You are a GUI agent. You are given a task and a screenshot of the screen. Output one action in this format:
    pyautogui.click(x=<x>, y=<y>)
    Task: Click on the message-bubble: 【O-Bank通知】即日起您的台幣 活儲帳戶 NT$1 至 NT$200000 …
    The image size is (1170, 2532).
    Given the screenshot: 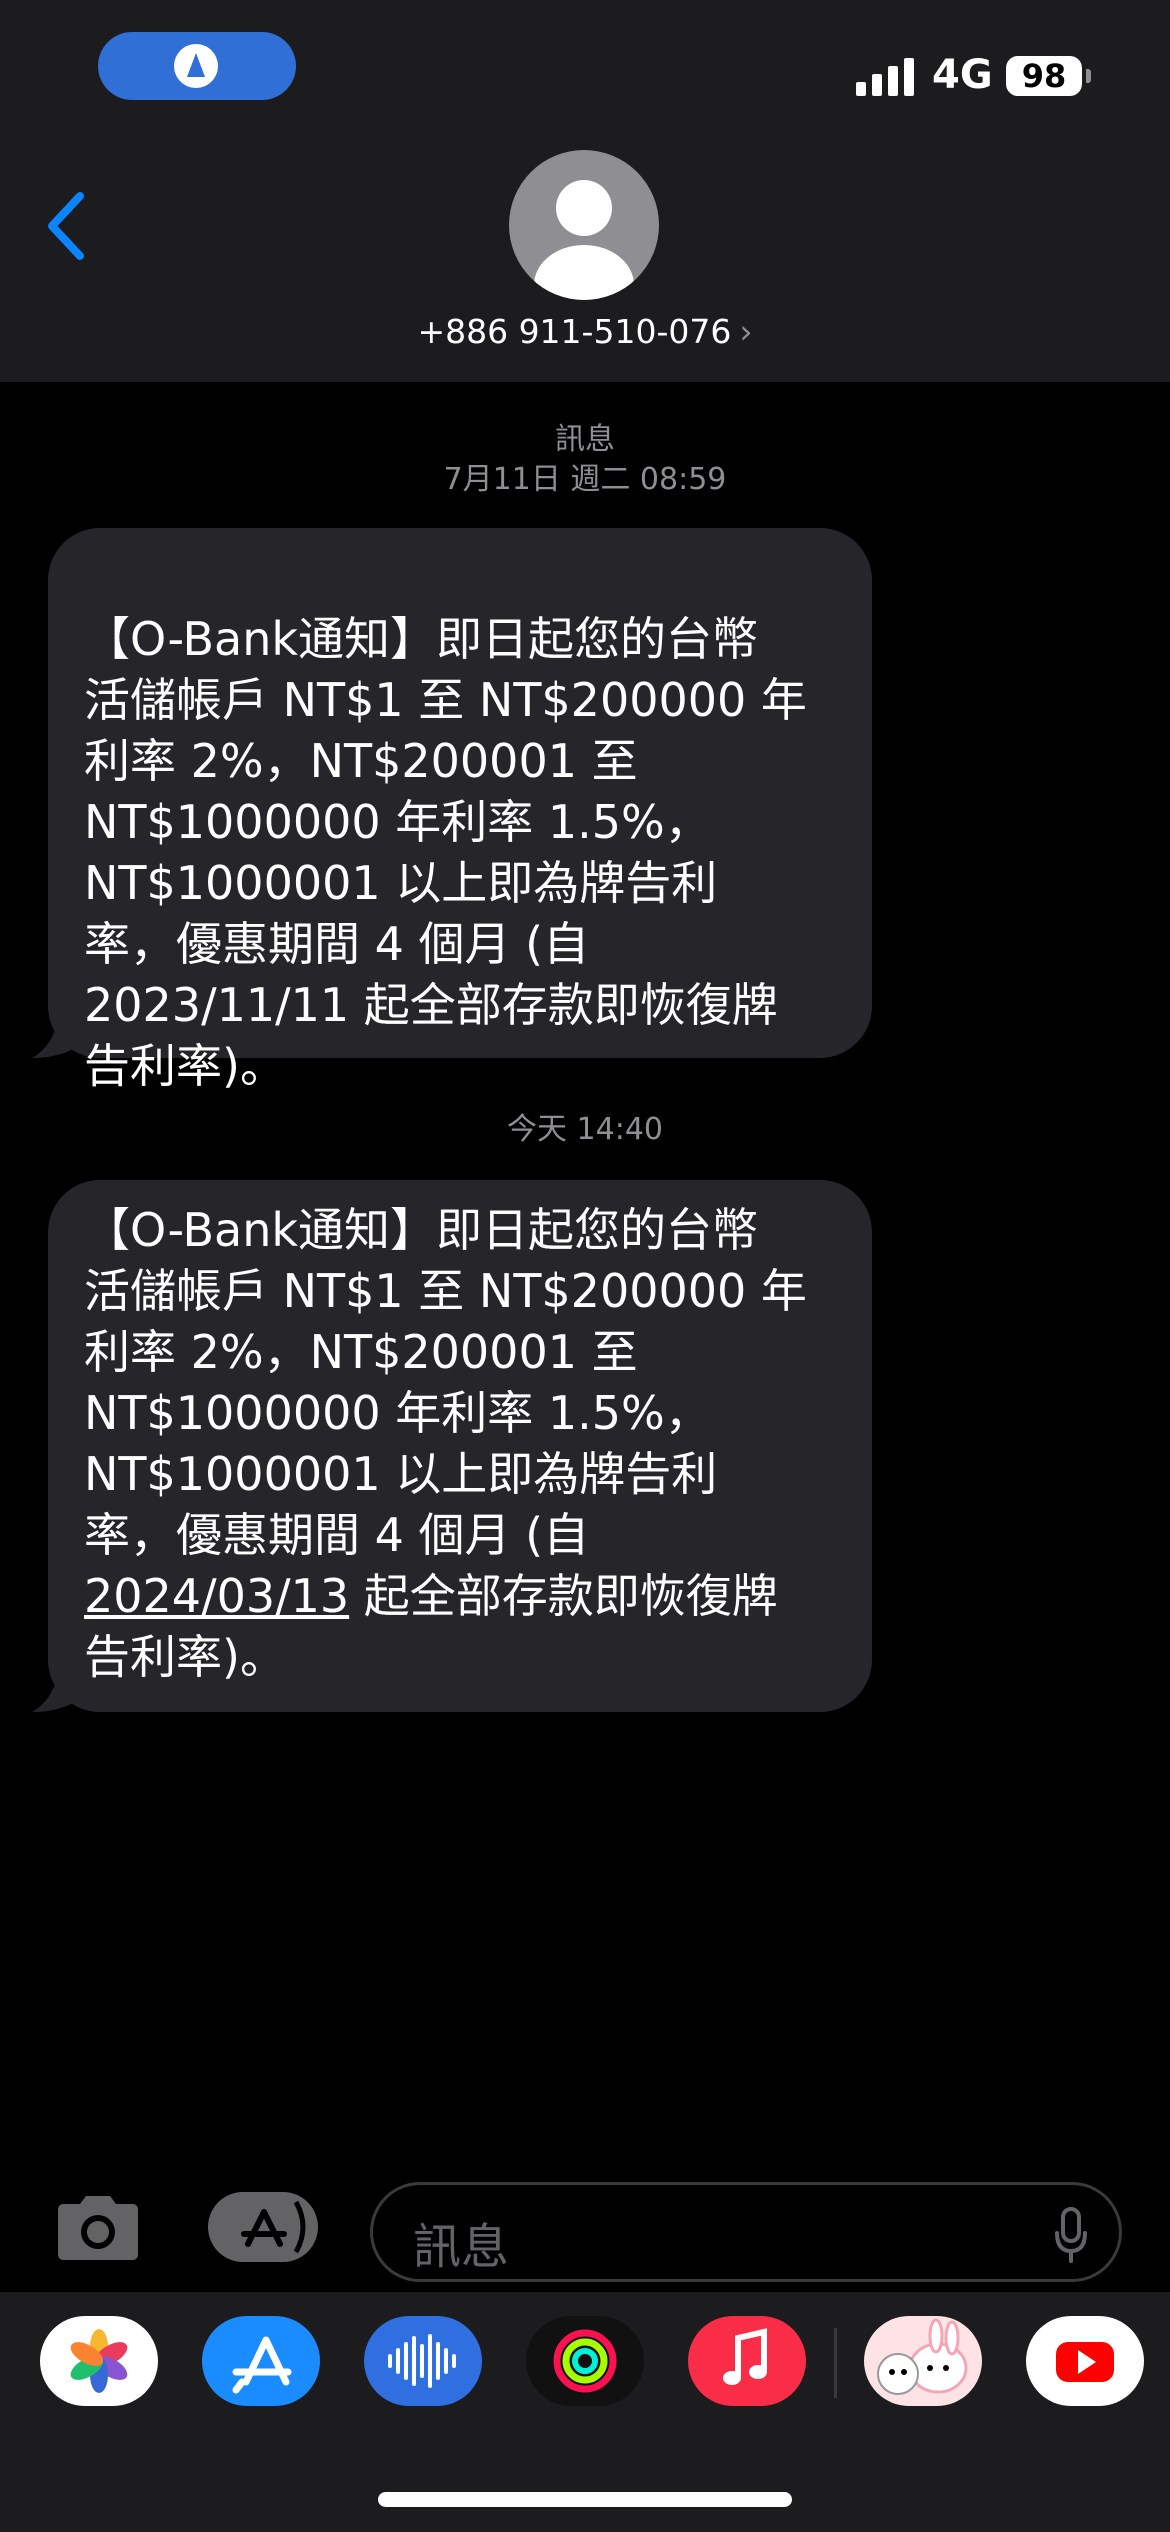 What is the action you would take?
    pyautogui.click(x=460, y=1446)
    